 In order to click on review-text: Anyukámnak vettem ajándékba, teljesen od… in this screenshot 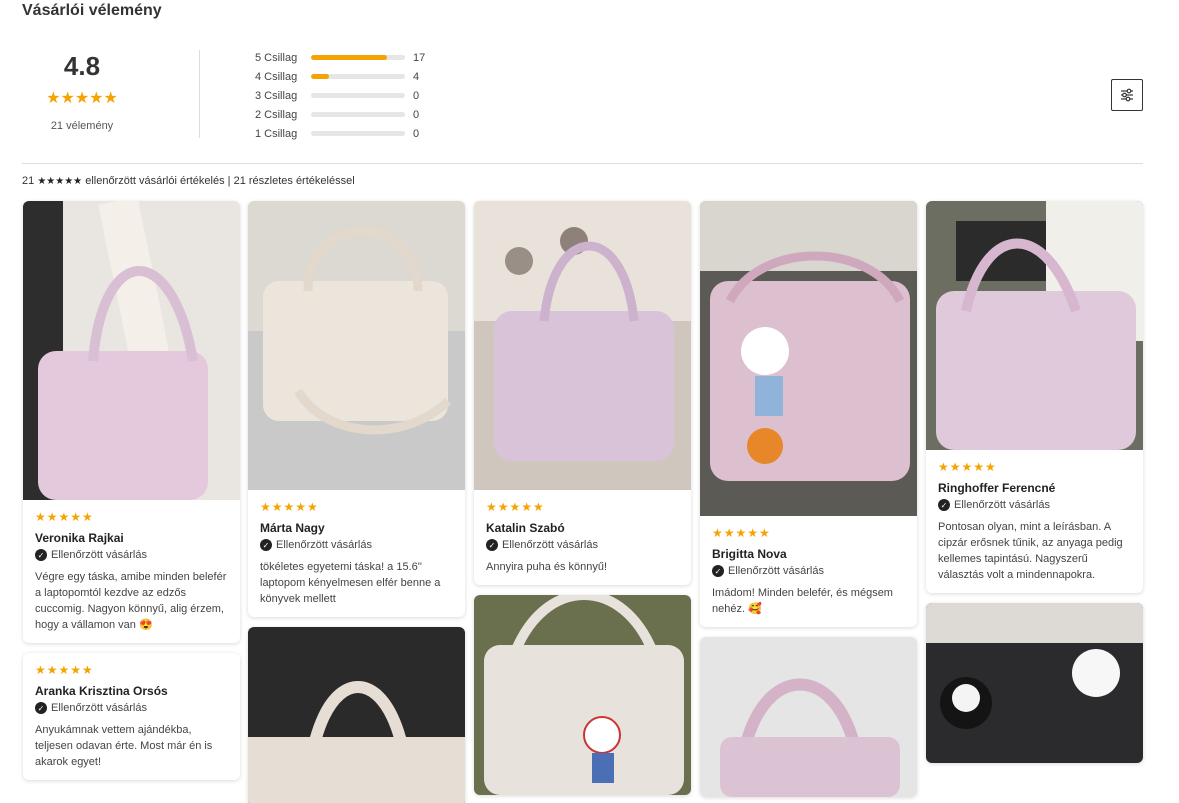, I will do `click(124, 746)`.